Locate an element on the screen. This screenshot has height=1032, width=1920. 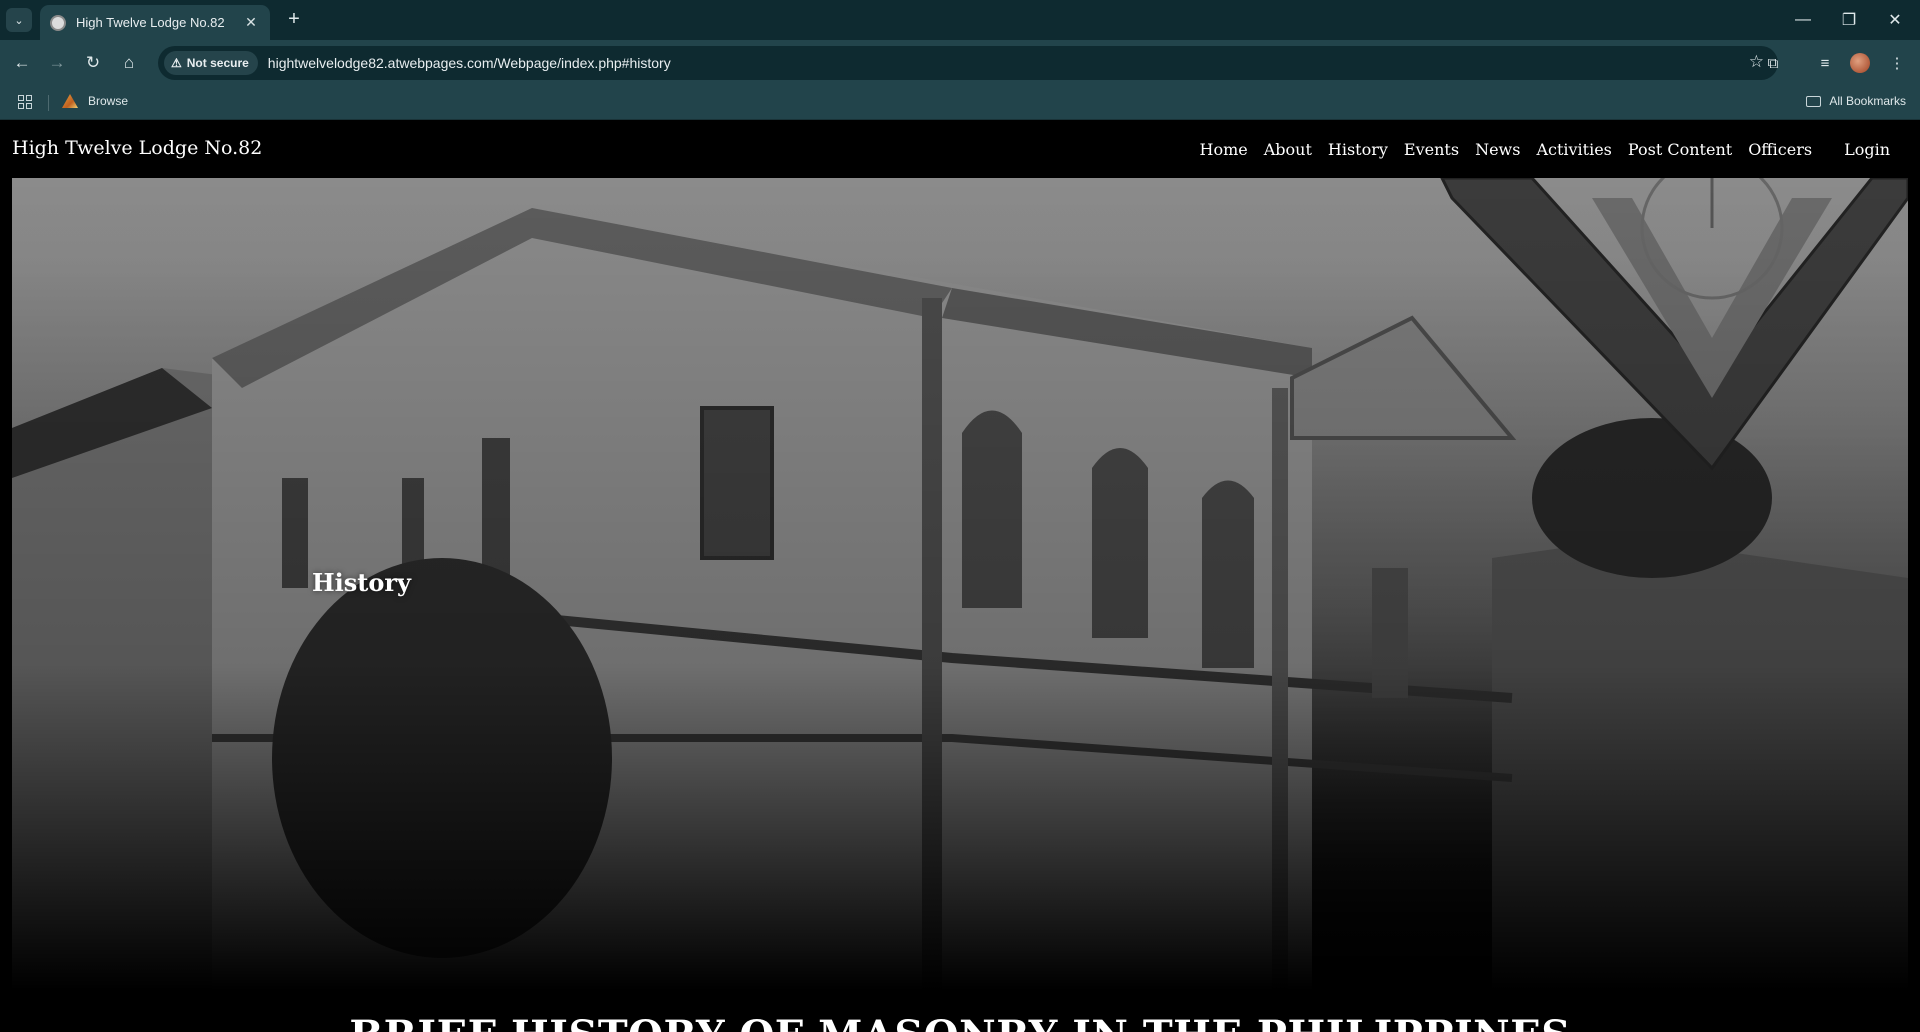
nav-about: About is located at coordinates (1288, 149).